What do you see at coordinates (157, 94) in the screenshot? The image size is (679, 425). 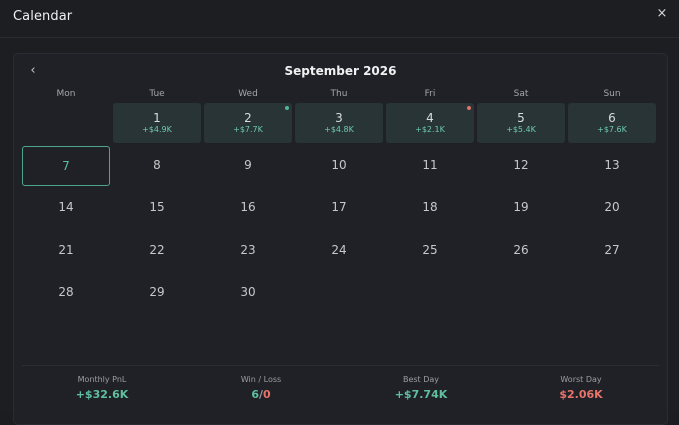 I see `weekday-tue: Tue` at bounding box center [157, 94].